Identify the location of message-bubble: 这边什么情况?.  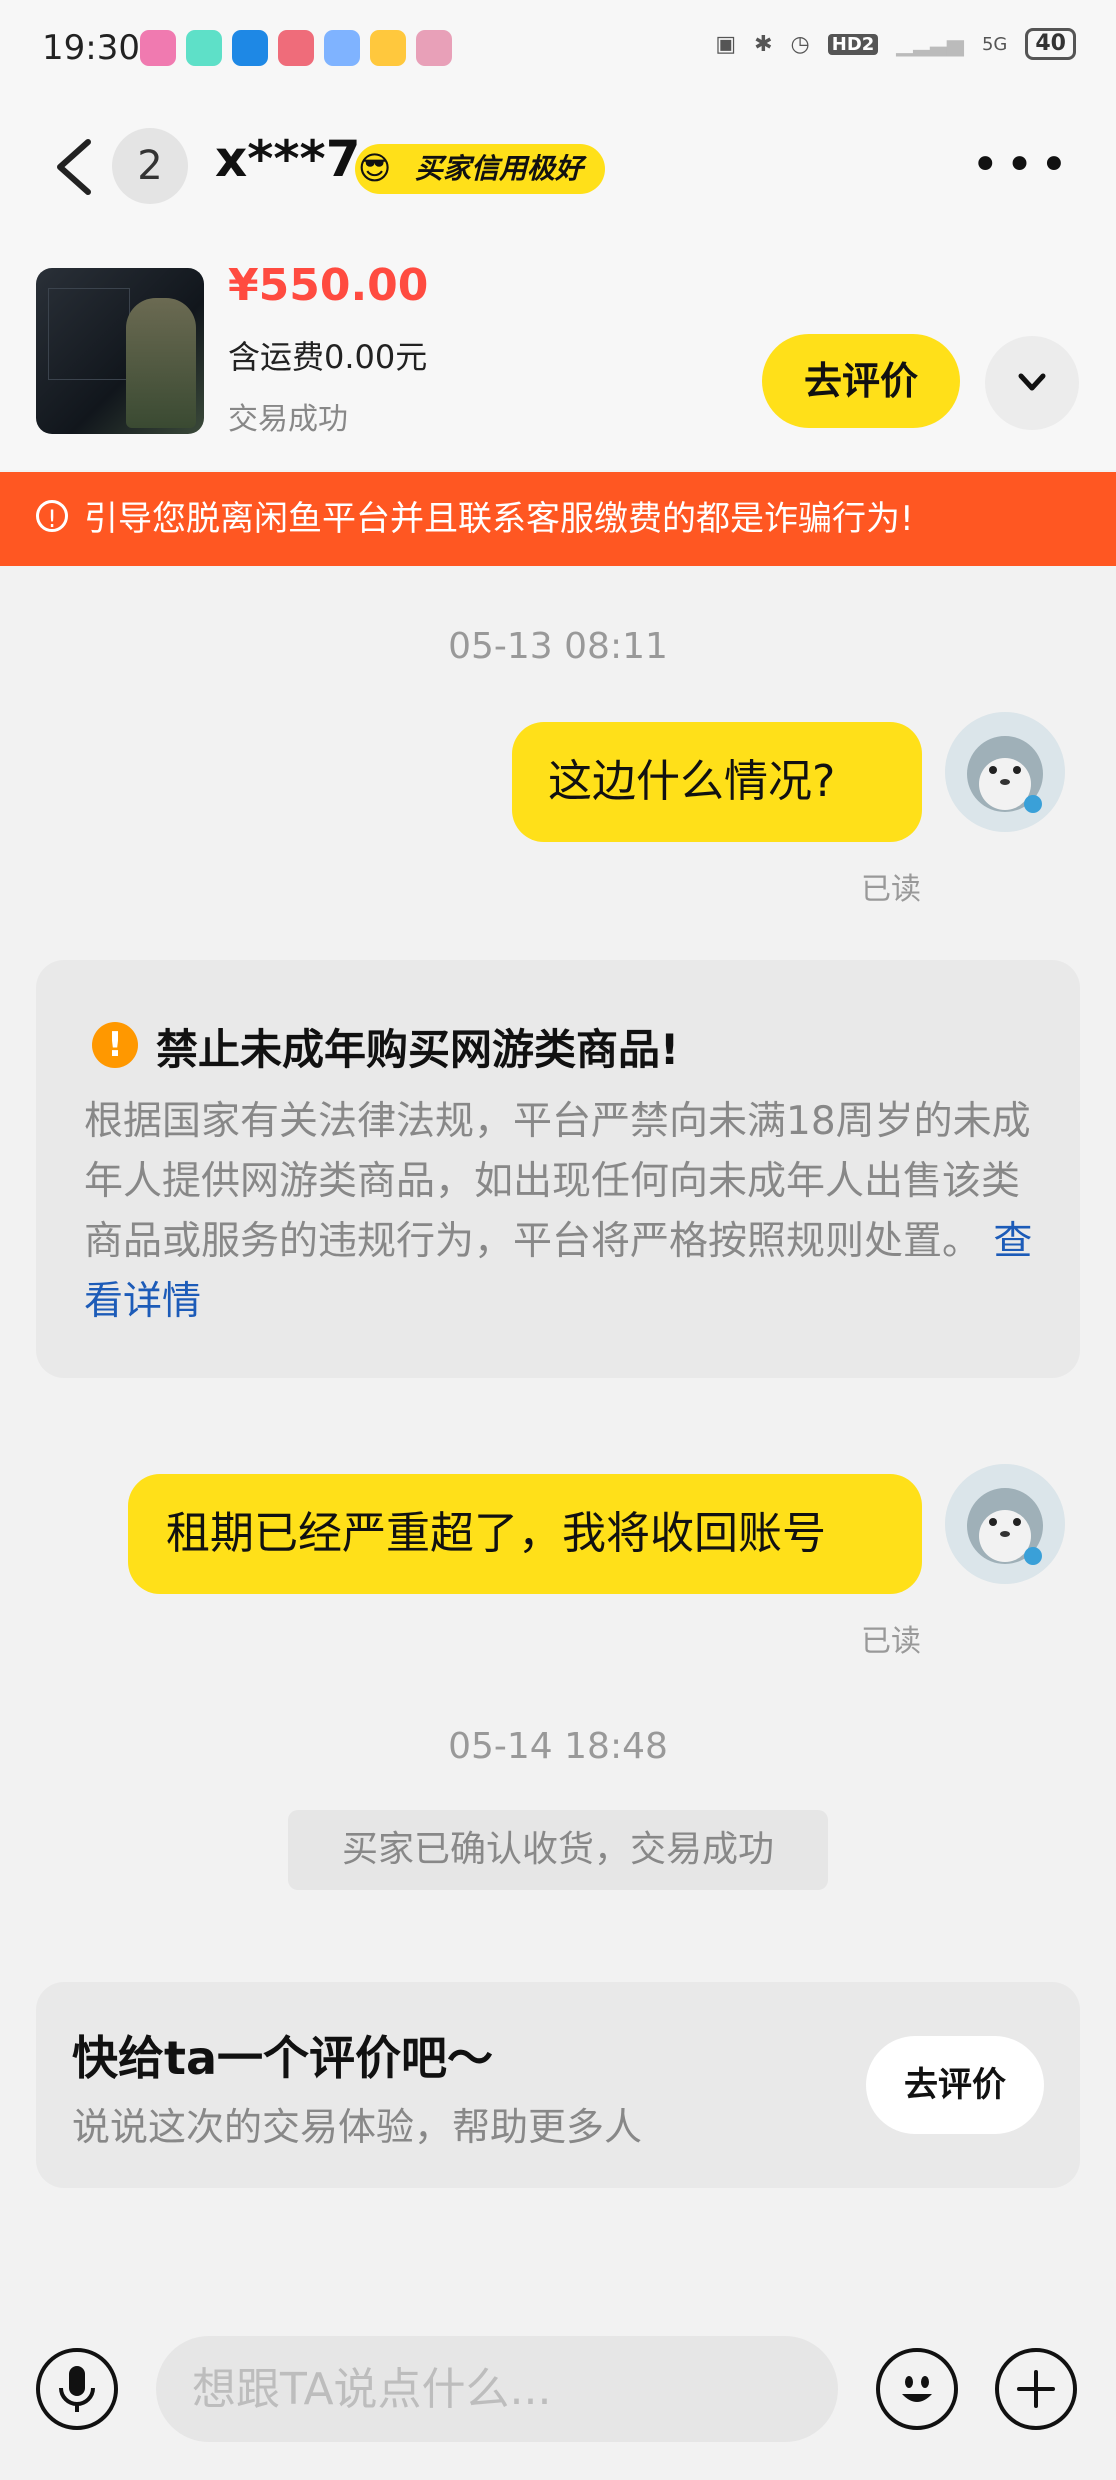
(717, 782).